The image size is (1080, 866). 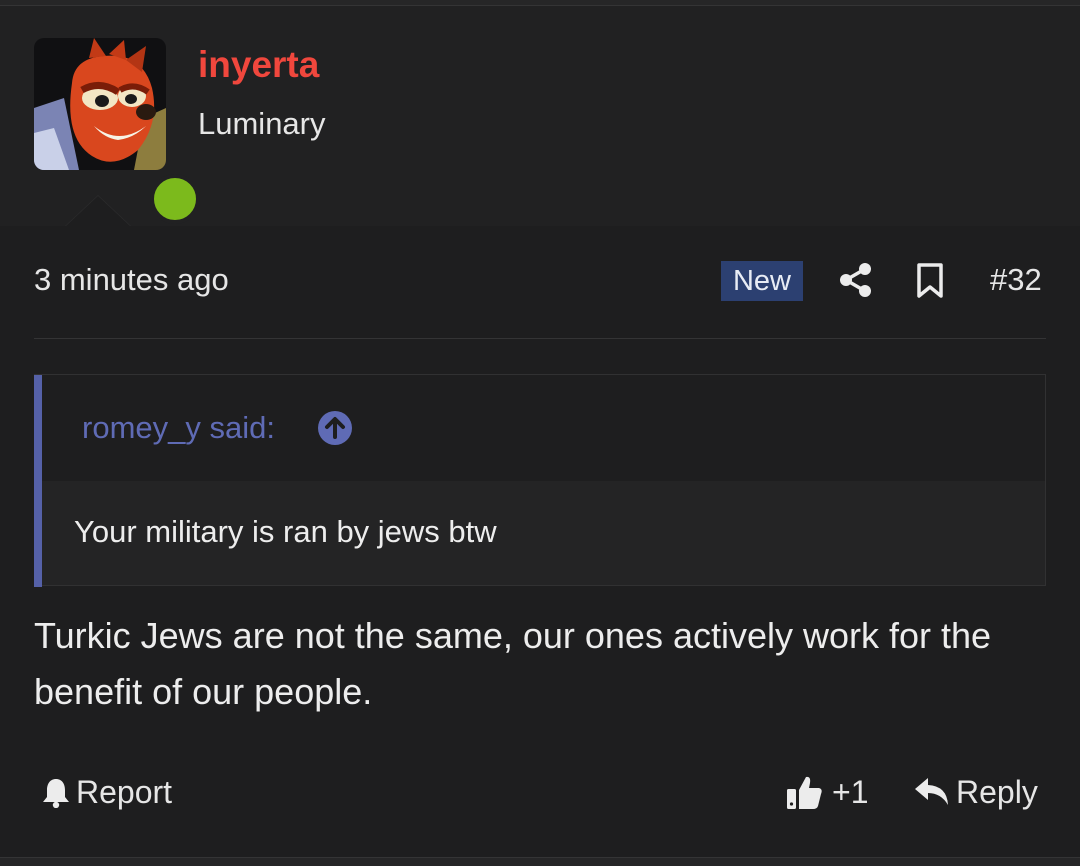 I want to click on share-icon, so click(x=856, y=280).